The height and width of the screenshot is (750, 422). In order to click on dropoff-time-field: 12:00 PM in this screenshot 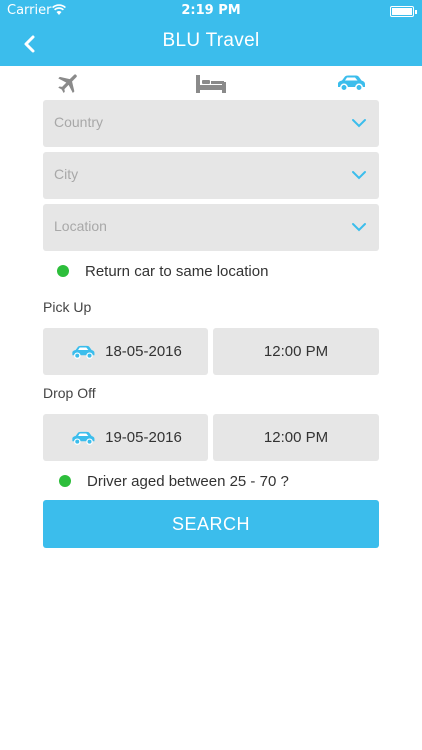, I will do `click(296, 437)`.